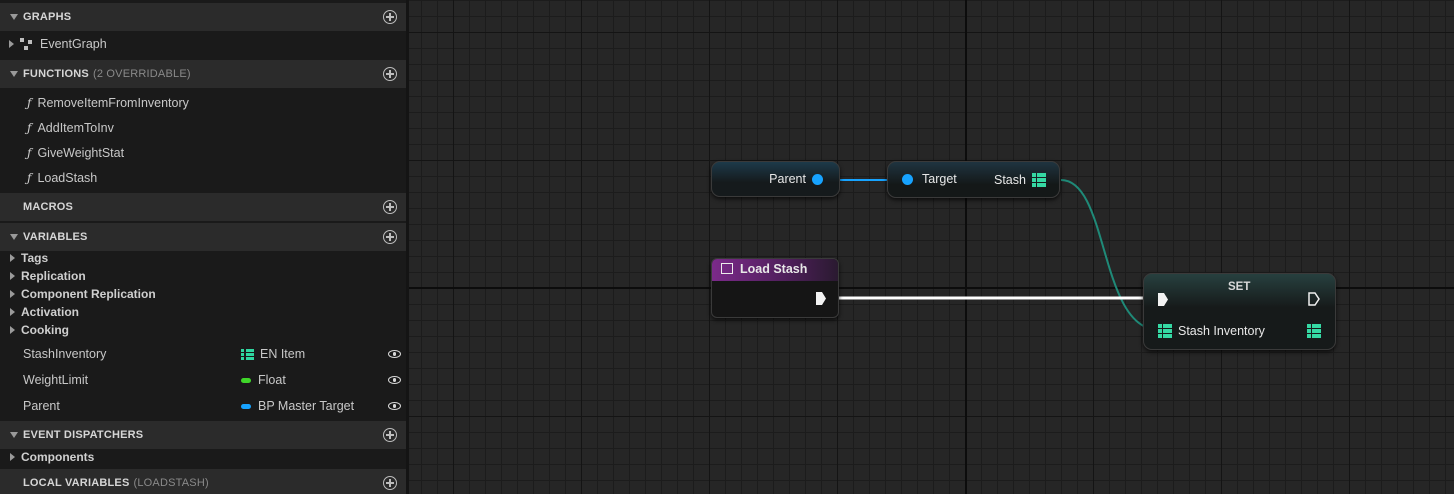 The width and height of the screenshot is (1454, 494). What do you see at coordinates (1221, 331) in the screenshot?
I see `stash-inventory-pin-label: Stash Inventory` at bounding box center [1221, 331].